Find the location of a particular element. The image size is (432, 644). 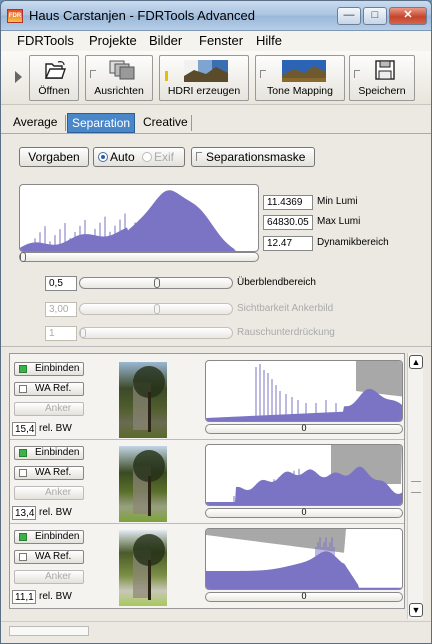

tone-mapping-label: Tone Mapping is located at coordinates (300, 91).